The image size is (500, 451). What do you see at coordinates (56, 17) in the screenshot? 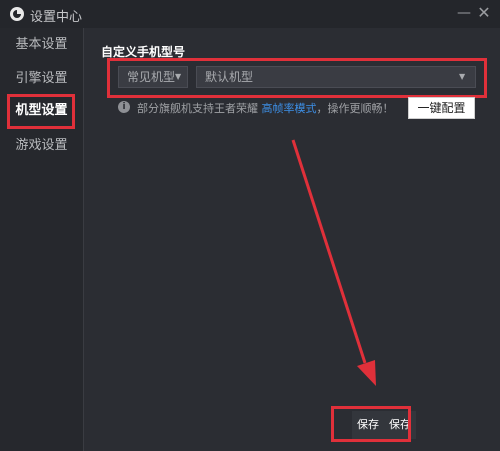
I see `window-title: 设置中心` at bounding box center [56, 17].